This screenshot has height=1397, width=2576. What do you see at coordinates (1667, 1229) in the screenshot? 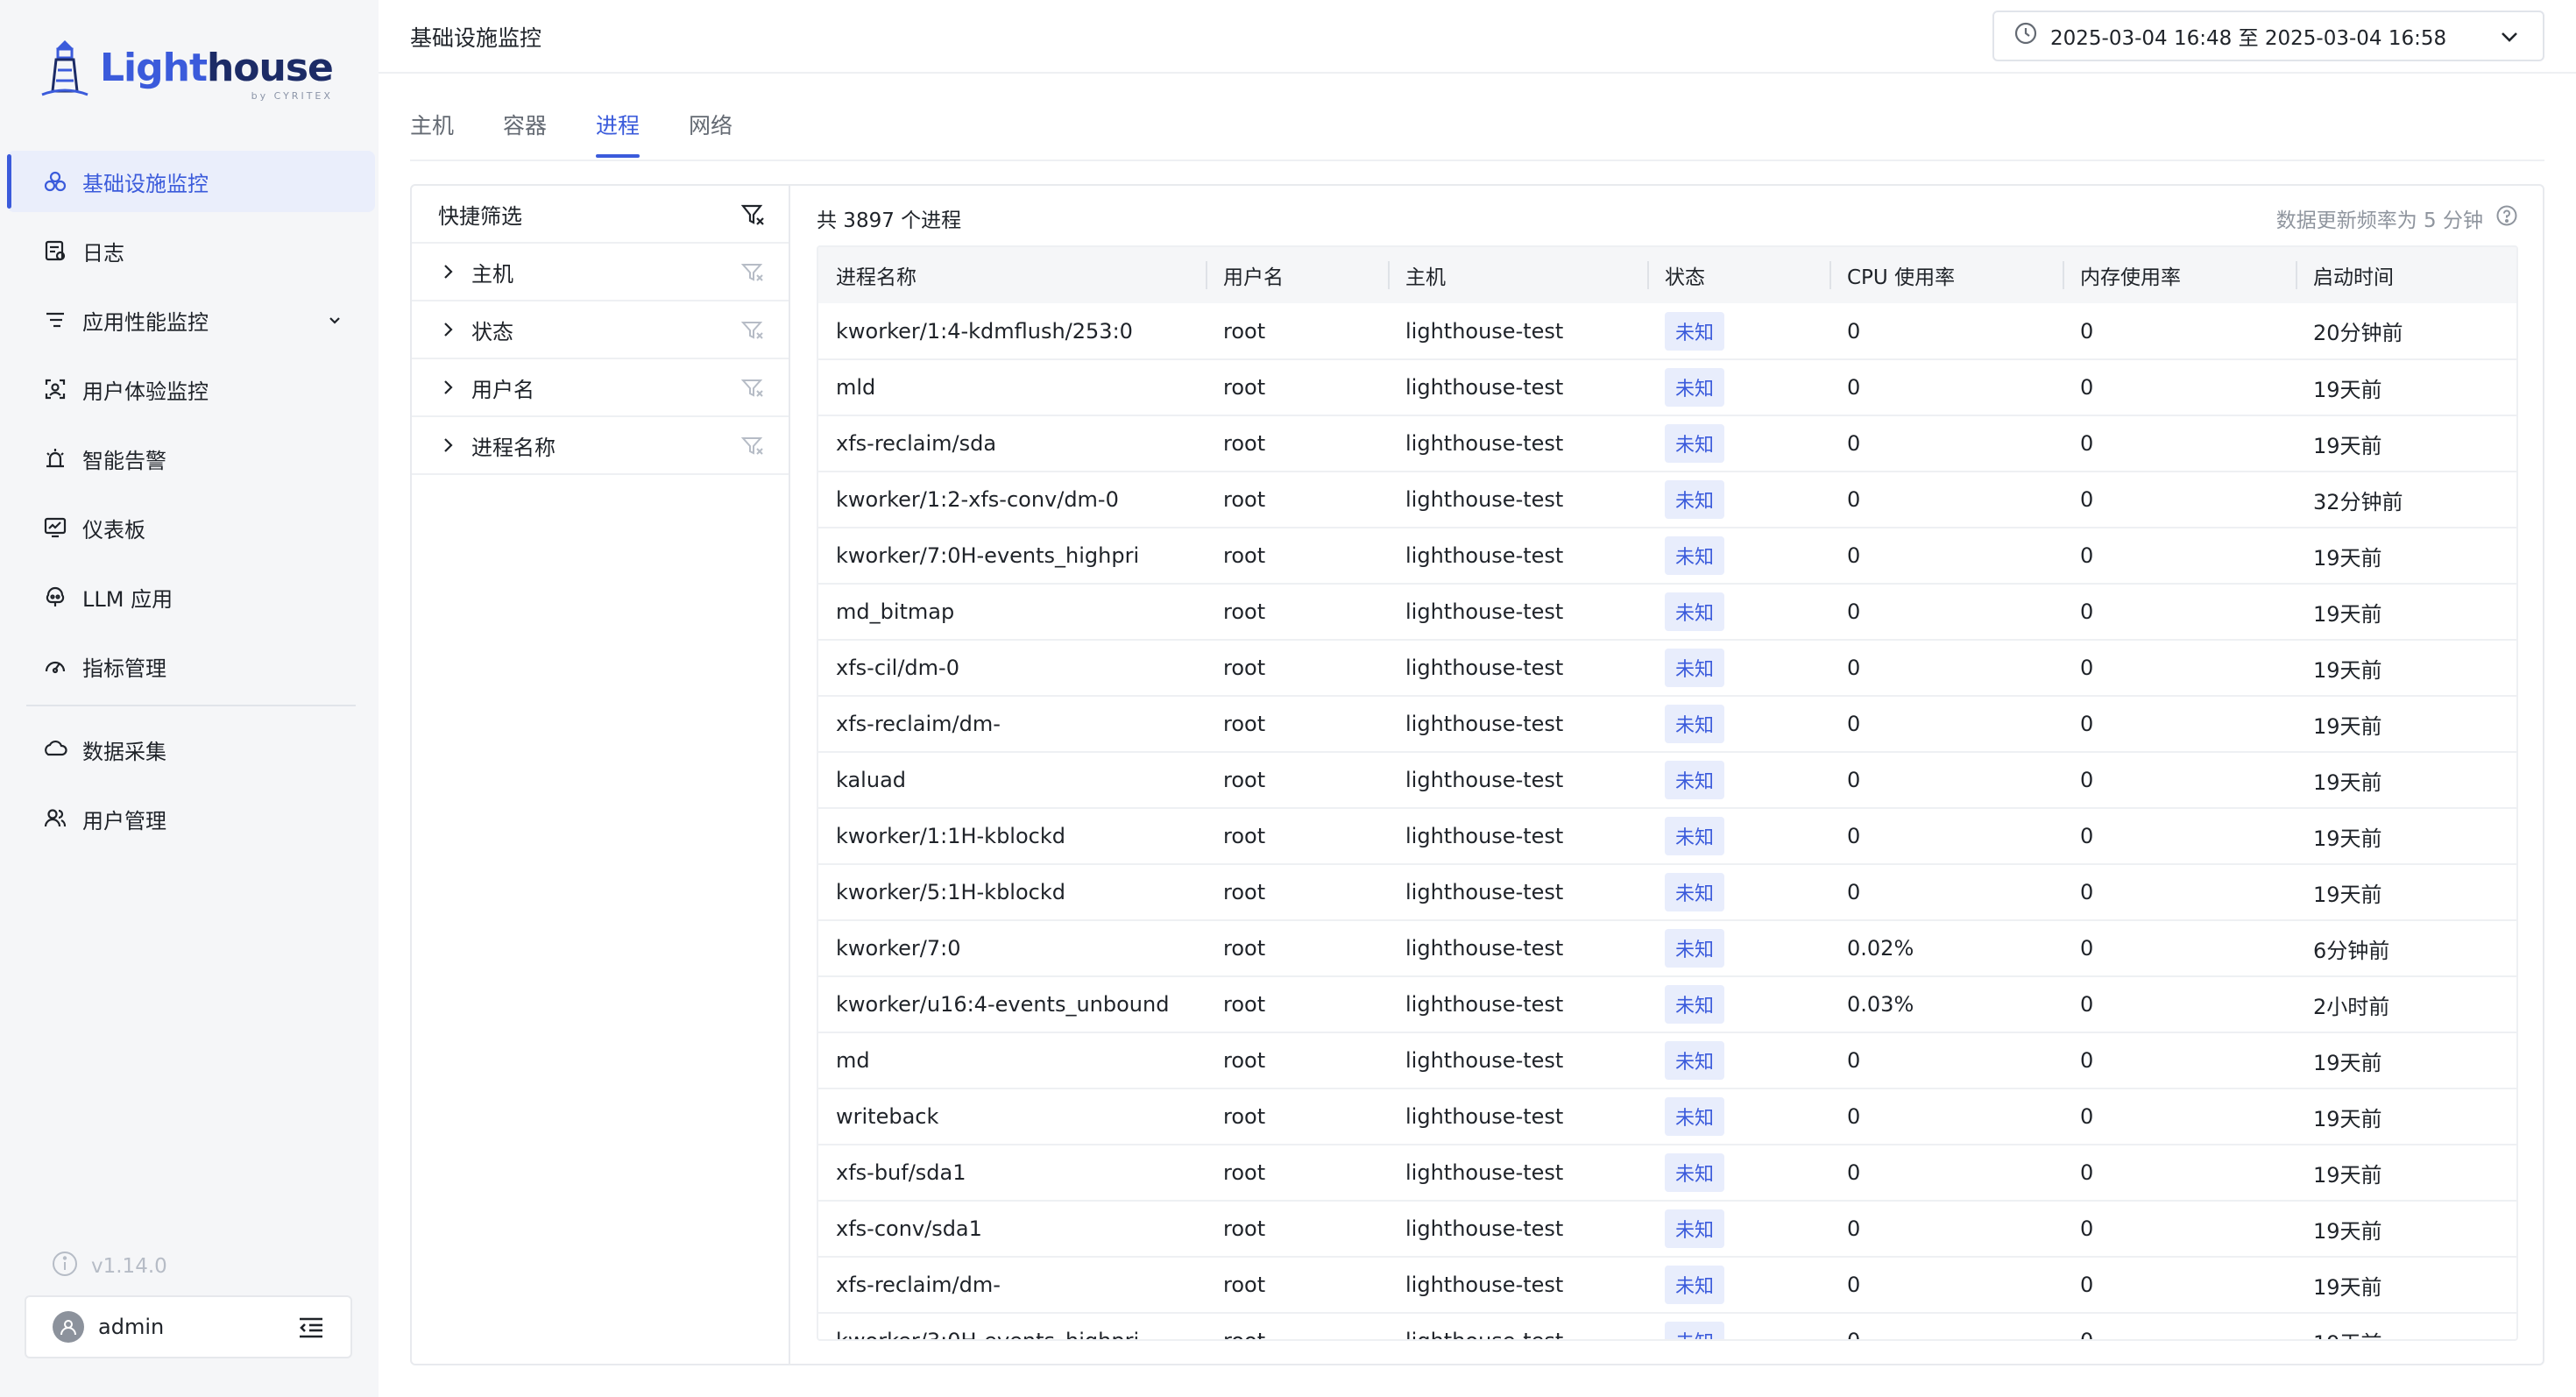
I see `table-row: xfs-conv/sda1 root lighthouse-test 未知 0 0 19天前` at bounding box center [1667, 1229].